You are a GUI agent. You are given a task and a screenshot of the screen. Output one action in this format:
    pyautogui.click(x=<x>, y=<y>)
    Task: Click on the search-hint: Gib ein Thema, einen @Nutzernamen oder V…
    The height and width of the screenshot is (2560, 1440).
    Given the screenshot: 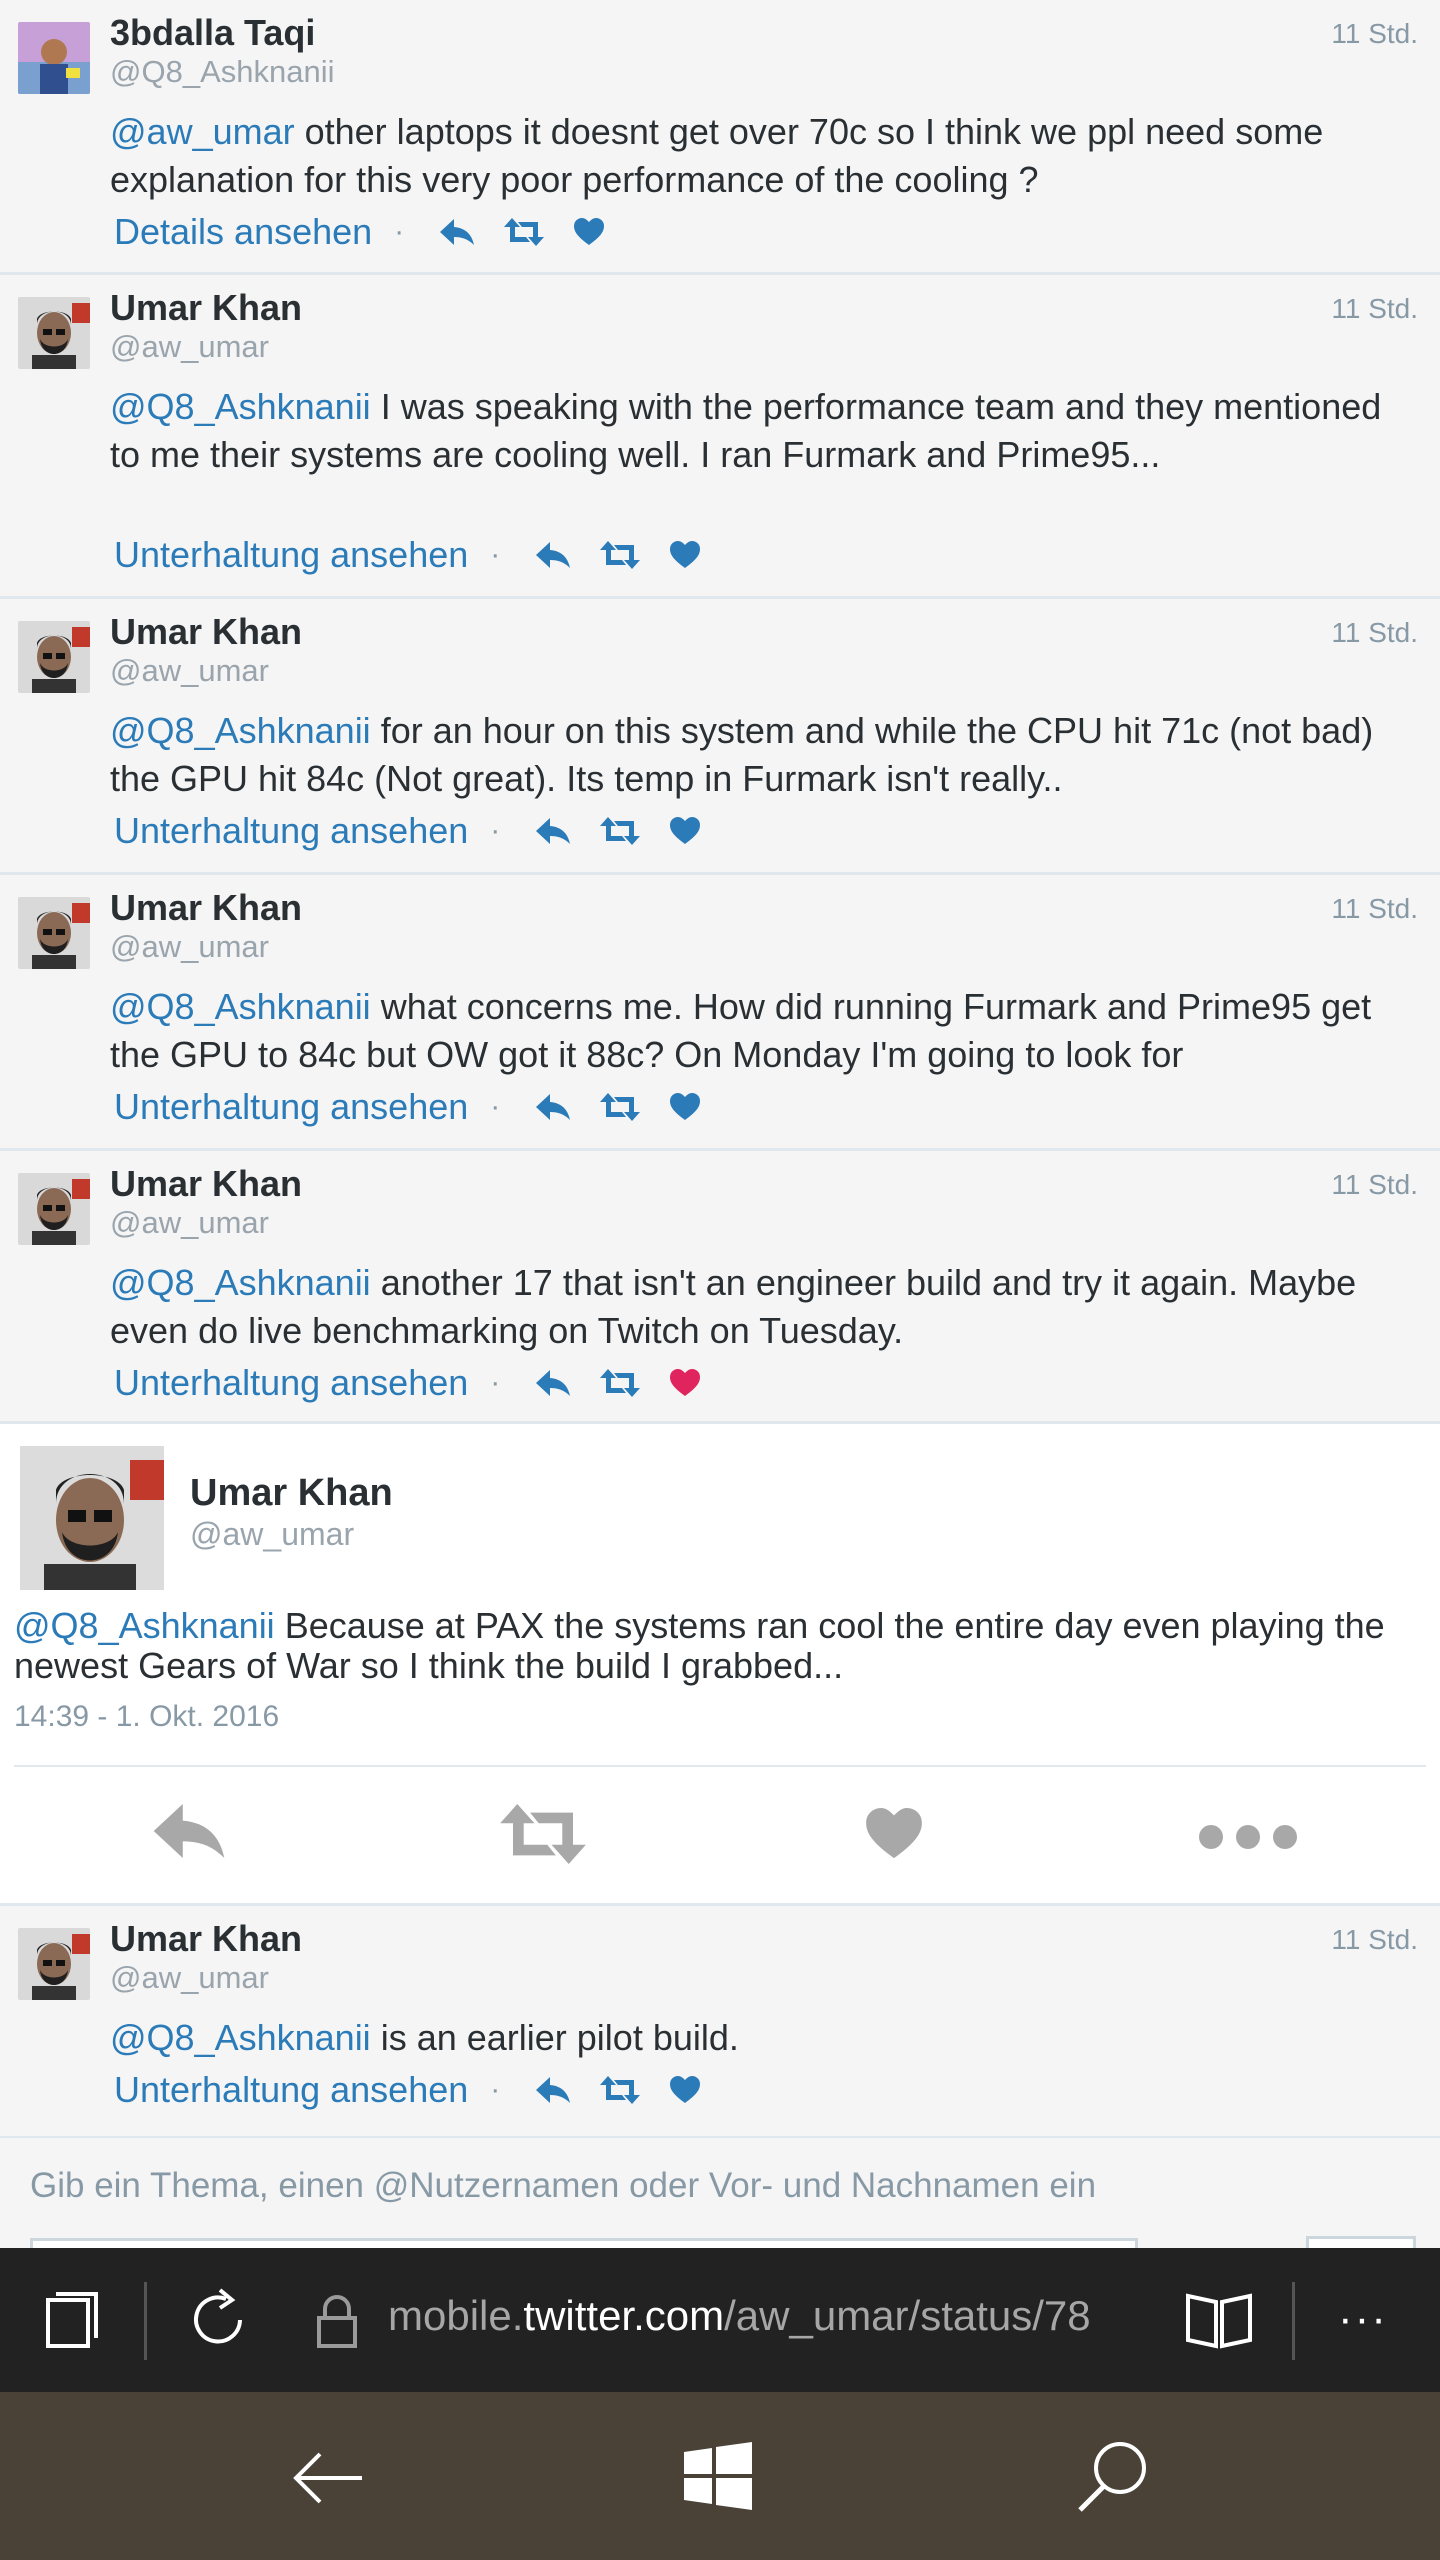 What is the action you would take?
    pyautogui.click(x=563, y=2185)
    